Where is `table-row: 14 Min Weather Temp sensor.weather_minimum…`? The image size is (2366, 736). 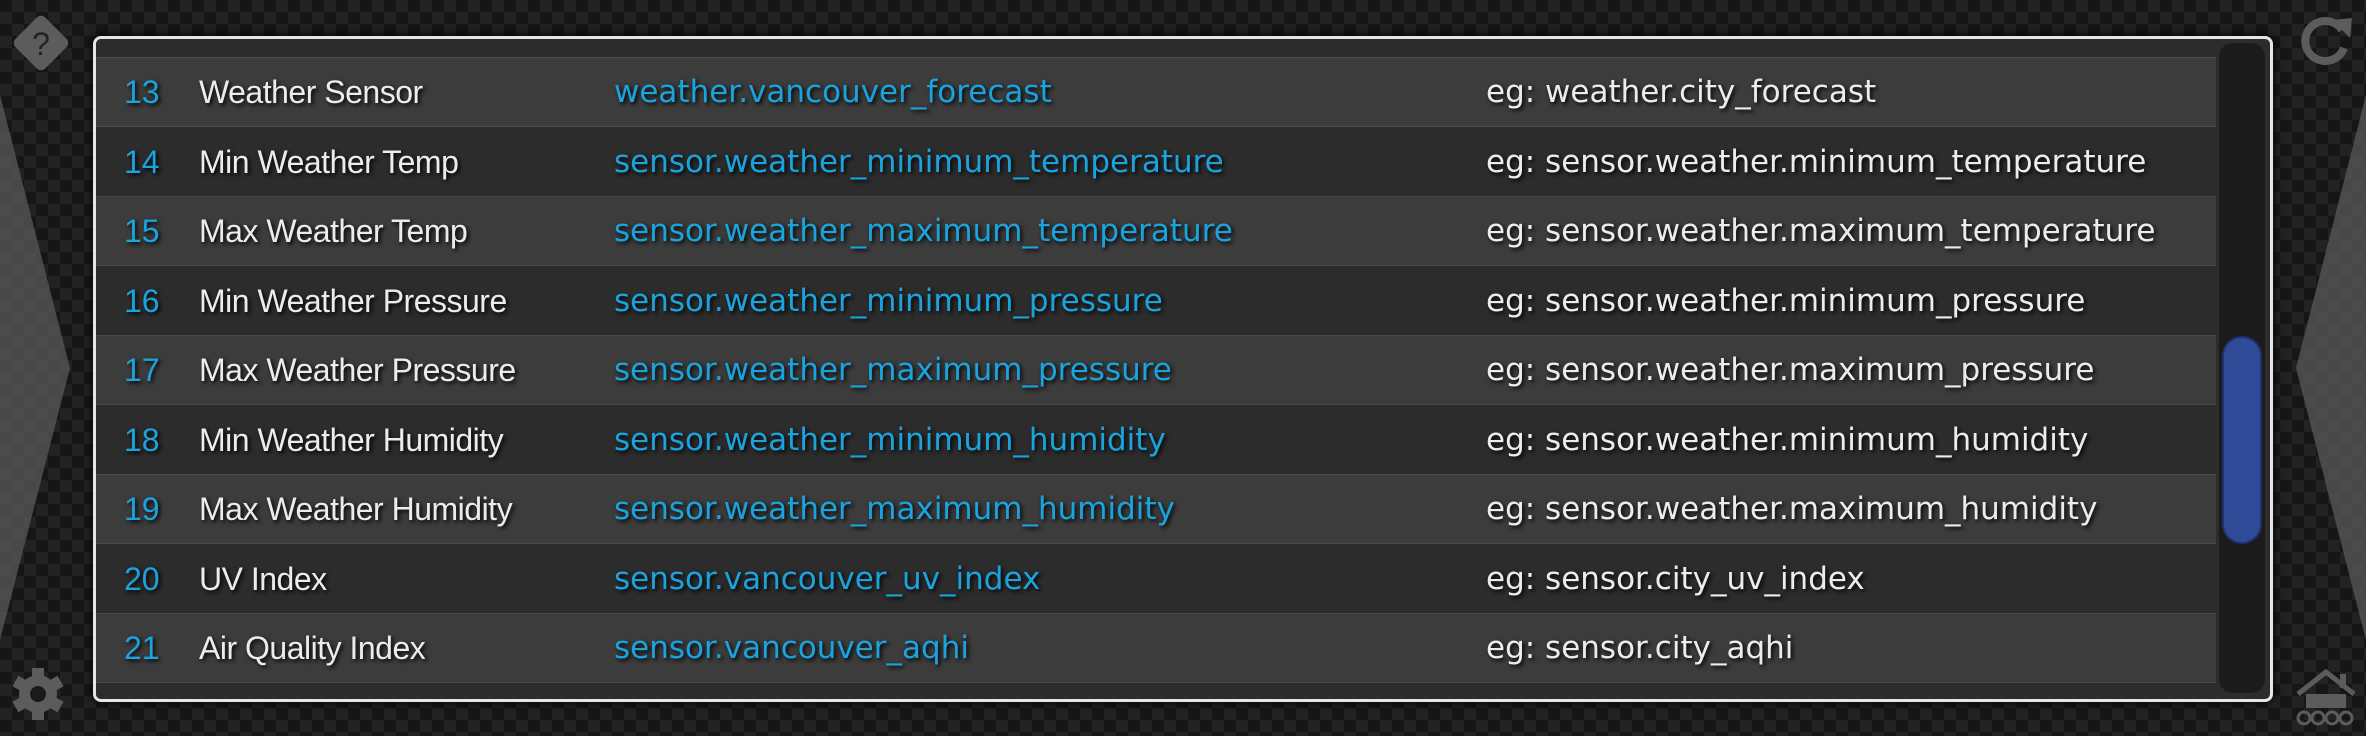
table-row: 14 Min Weather Temp sensor.weather_minimum… is located at coordinates (1156, 162).